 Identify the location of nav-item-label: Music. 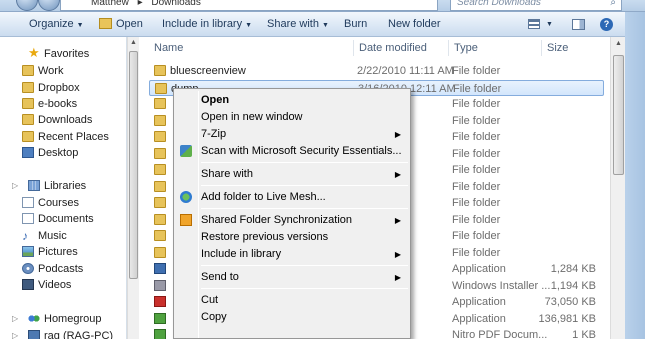
(52, 236).